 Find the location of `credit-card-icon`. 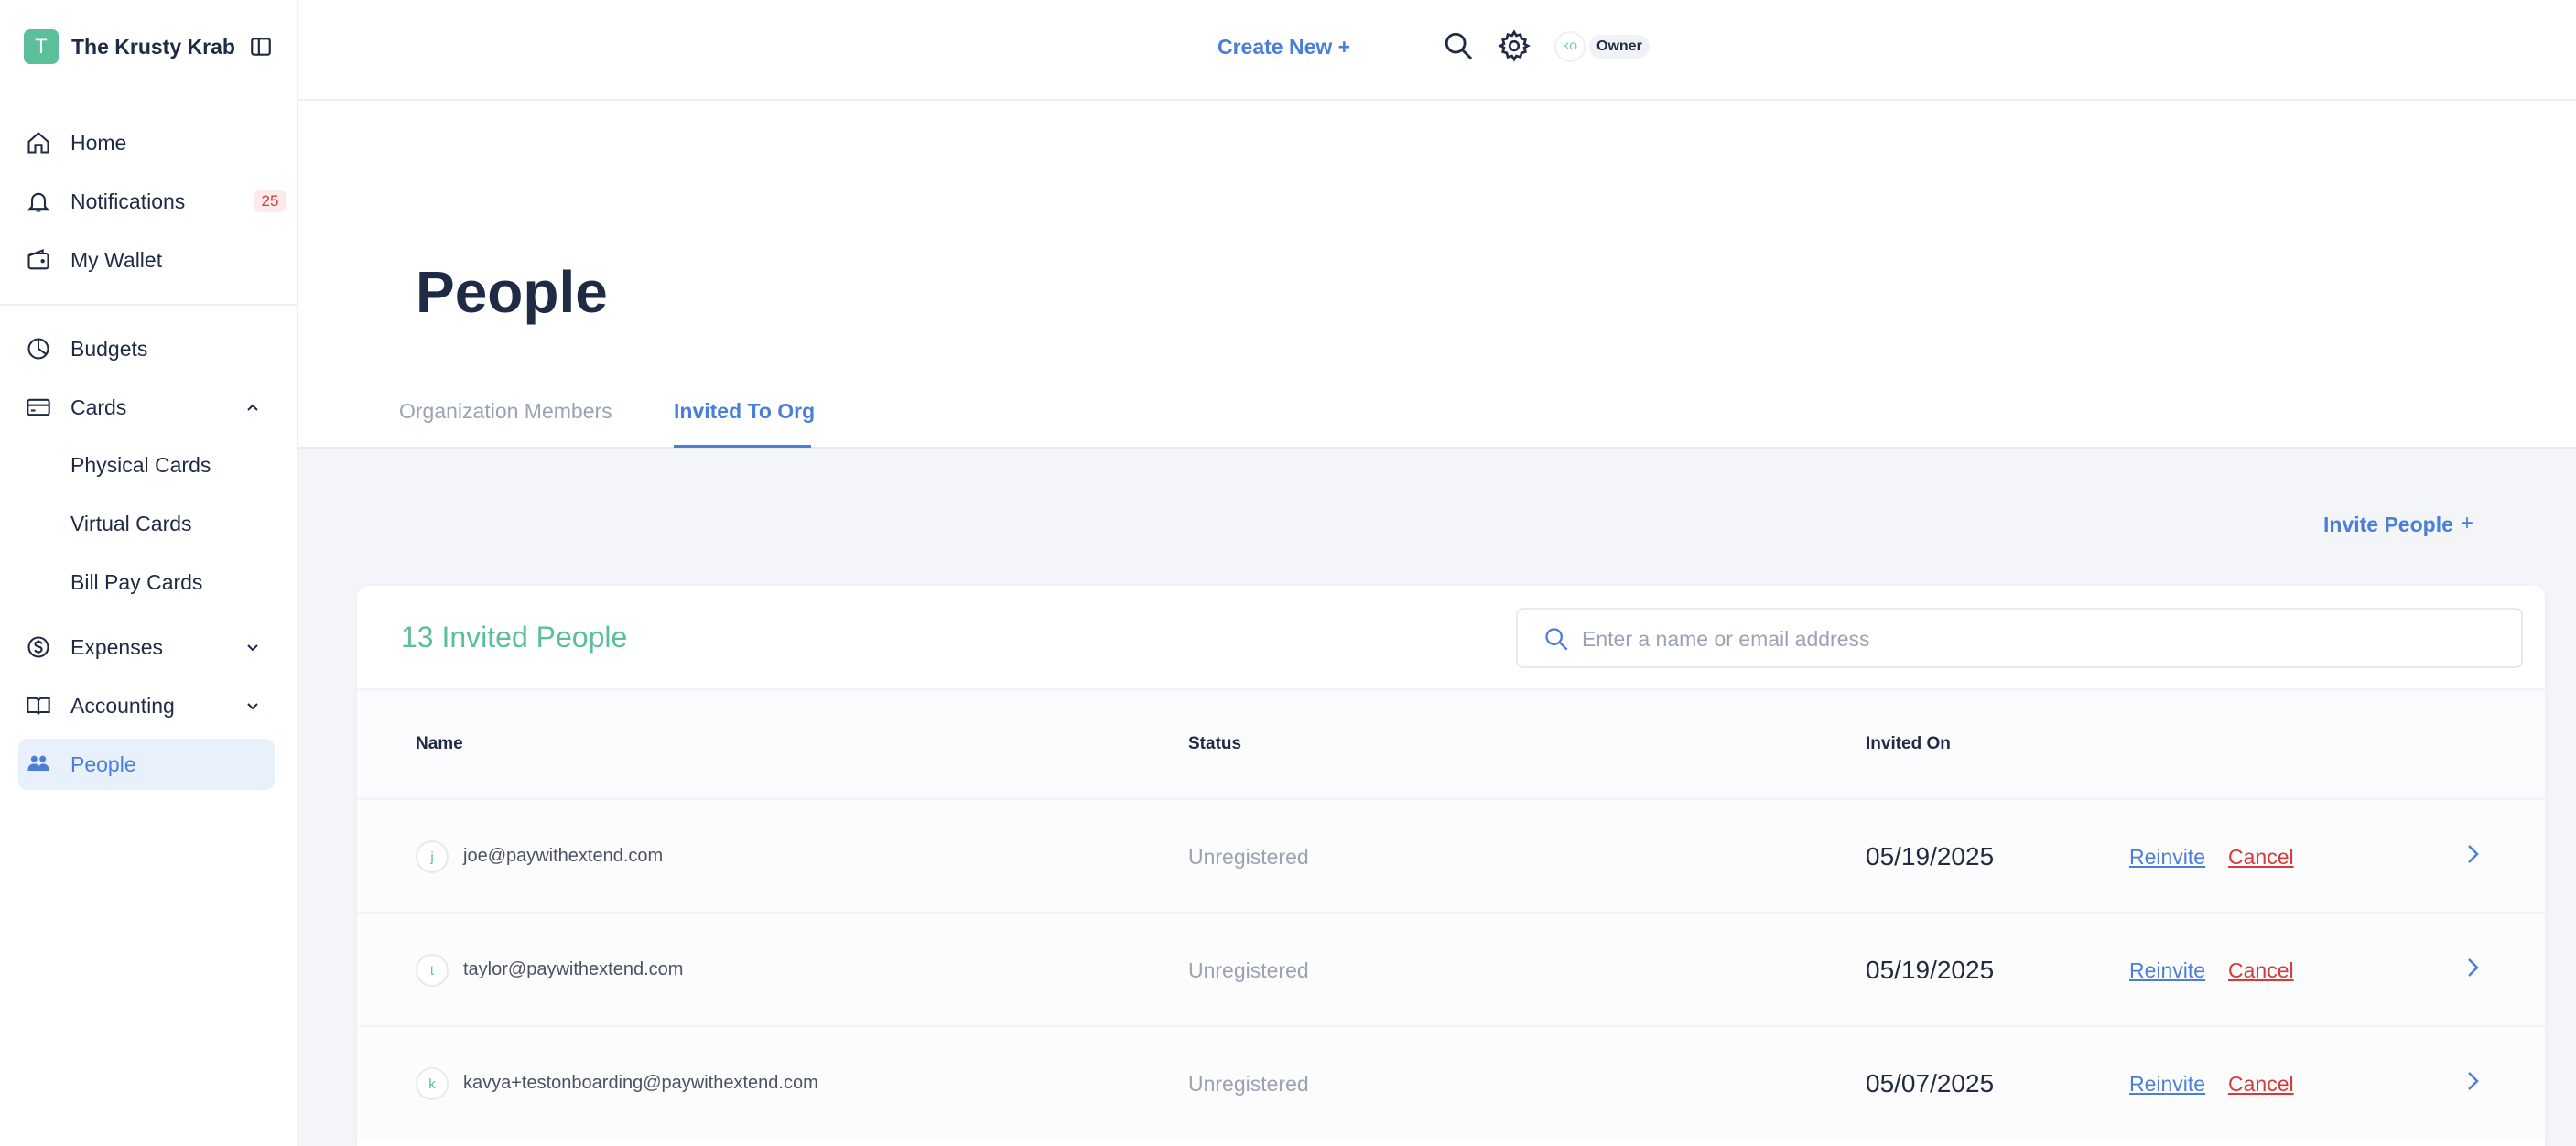

credit-card-icon is located at coordinates (38, 407).